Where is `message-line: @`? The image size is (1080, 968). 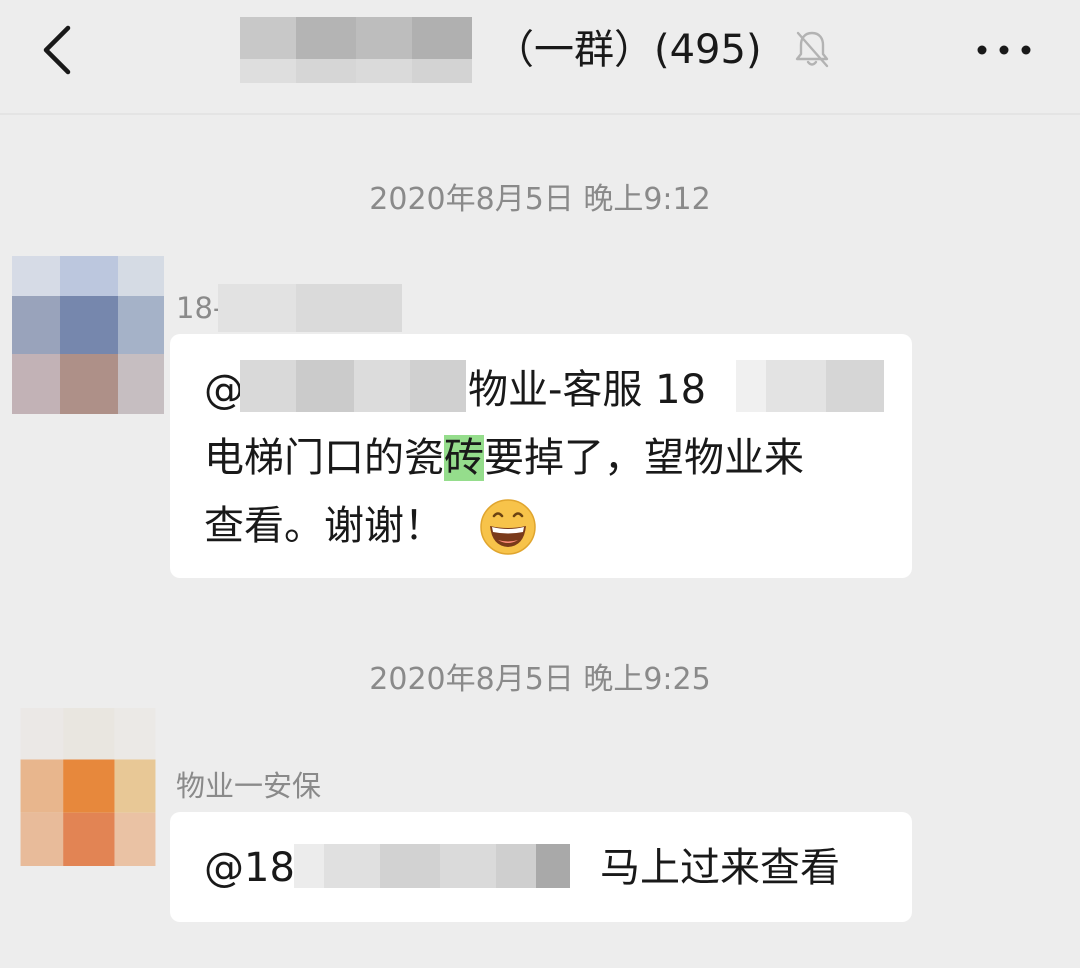
message-line: @ is located at coordinates (224, 390).